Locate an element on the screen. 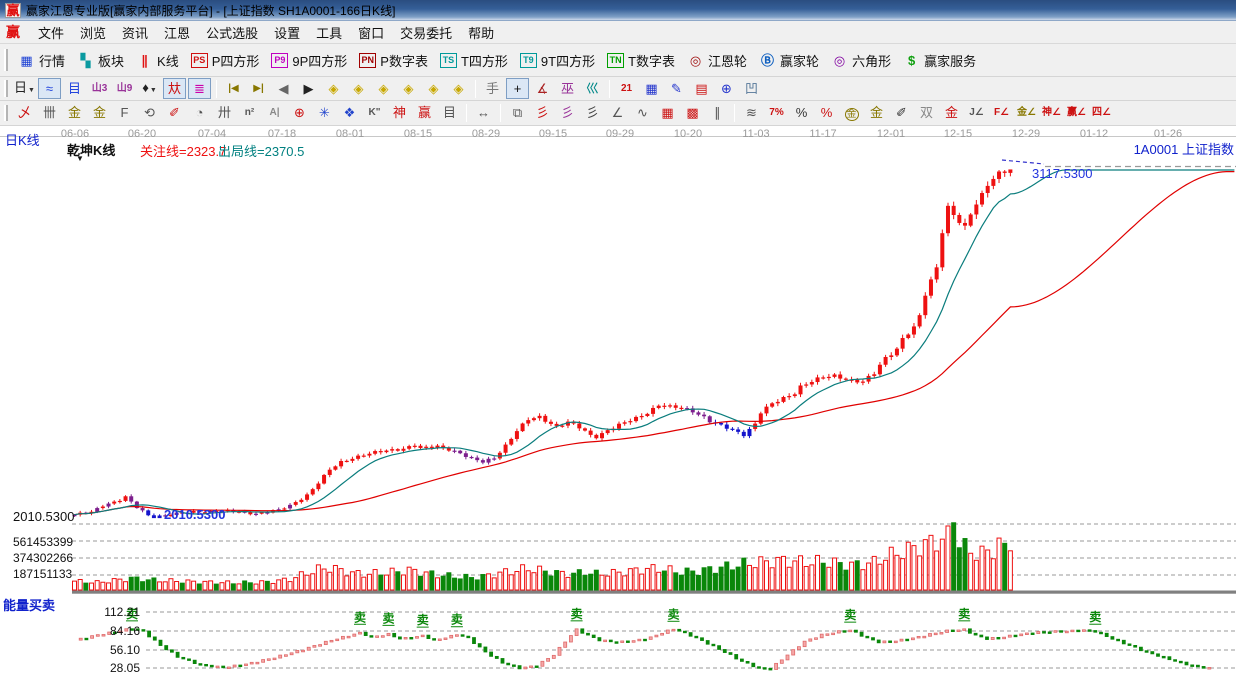 The height and width of the screenshot is (683, 1236). f-angle-button: F∠ is located at coordinates (1001, 113).